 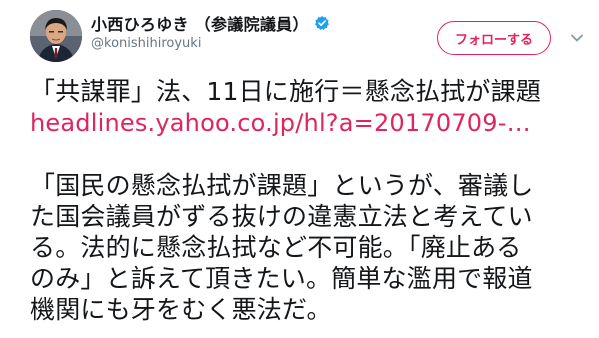 I want to click on tweet-text-line: 機関にも牙をむく悪法だ。, so click(x=181, y=309).